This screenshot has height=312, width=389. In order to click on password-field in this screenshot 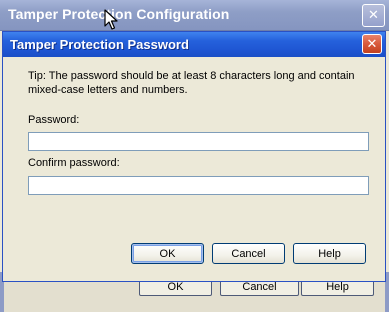, I will do `click(198, 141)`.